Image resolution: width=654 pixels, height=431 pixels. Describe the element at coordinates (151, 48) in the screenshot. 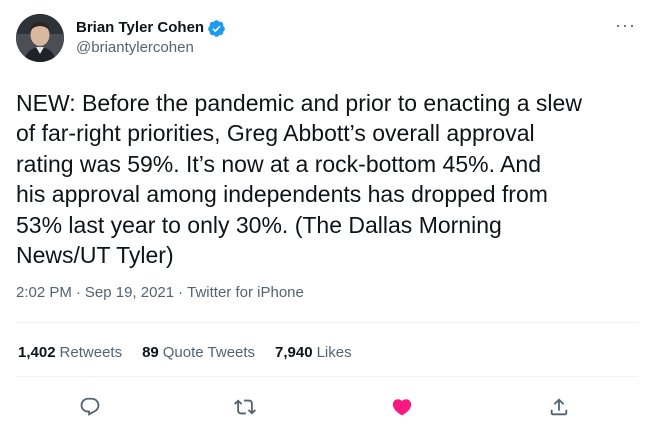

I see `author-handle: @briantylercohen` at that location.